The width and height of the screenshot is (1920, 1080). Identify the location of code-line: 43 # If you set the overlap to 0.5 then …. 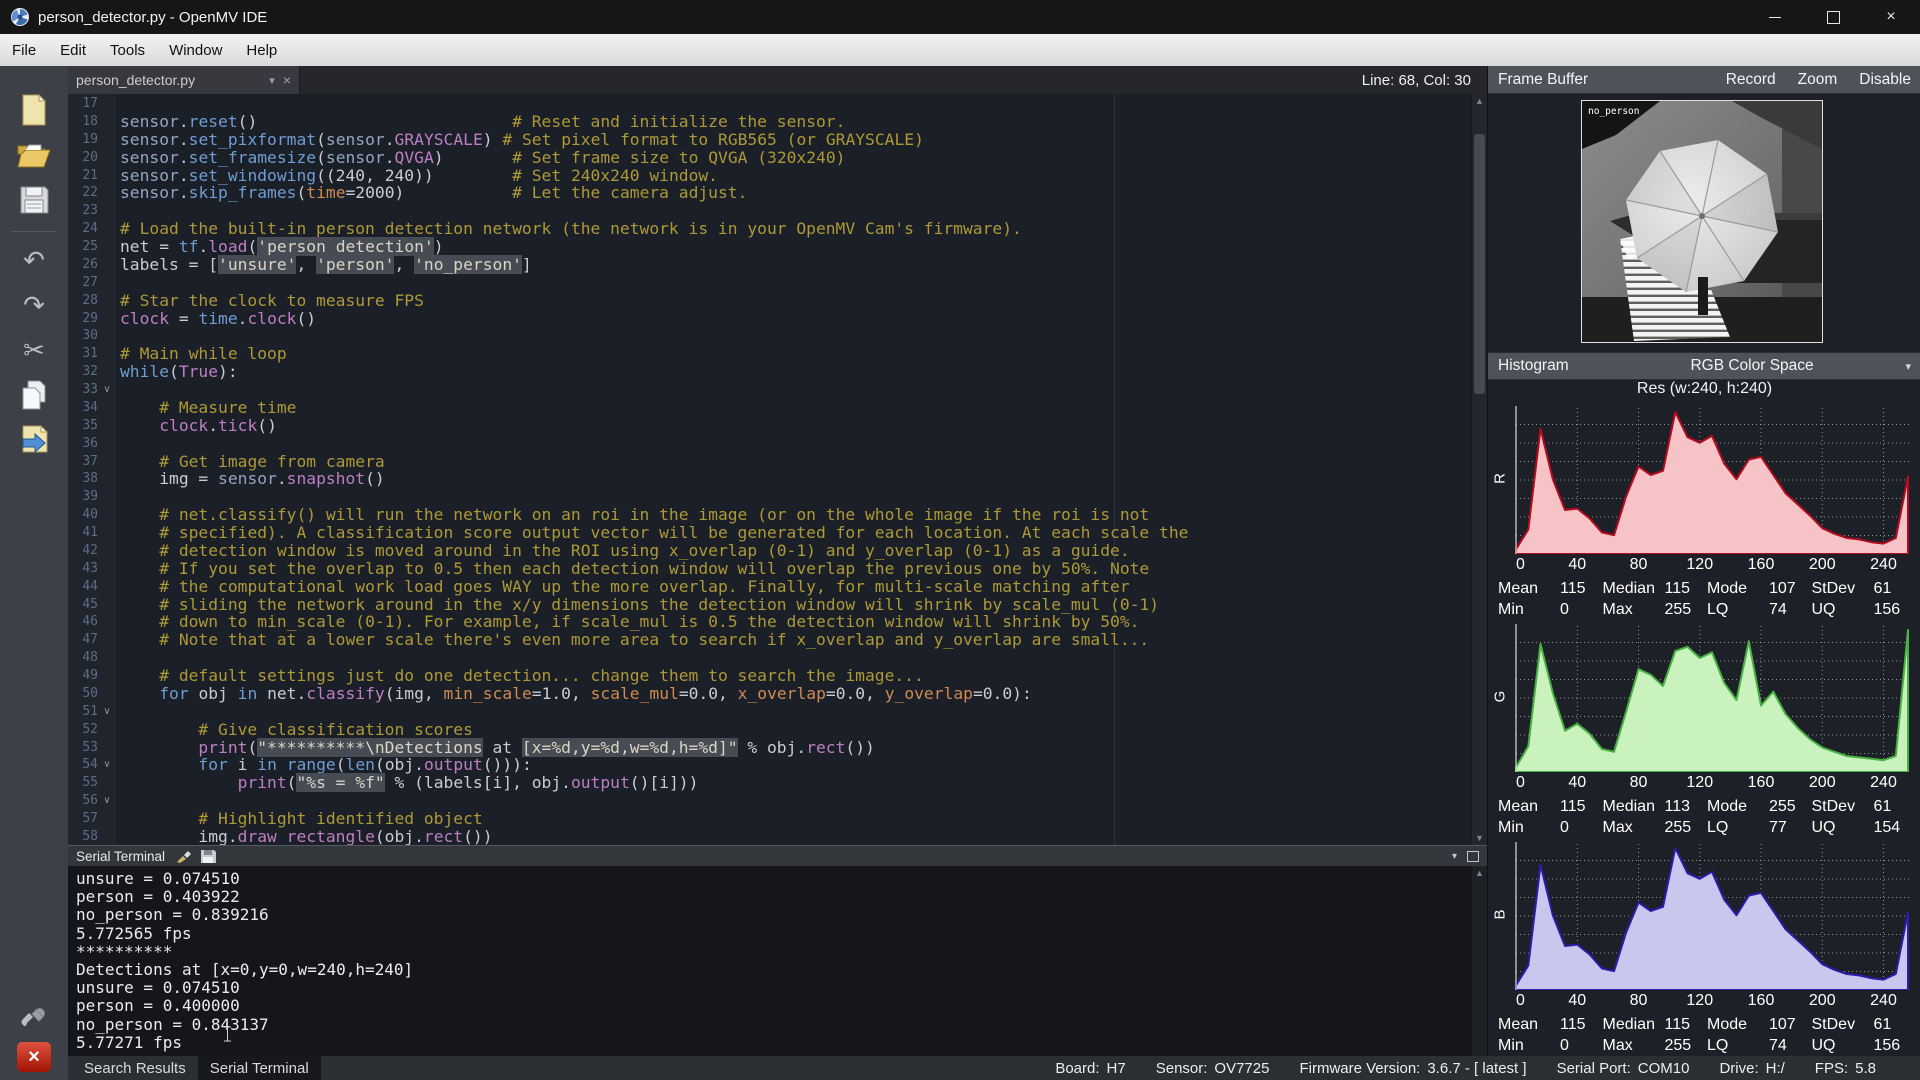
(777, 568).